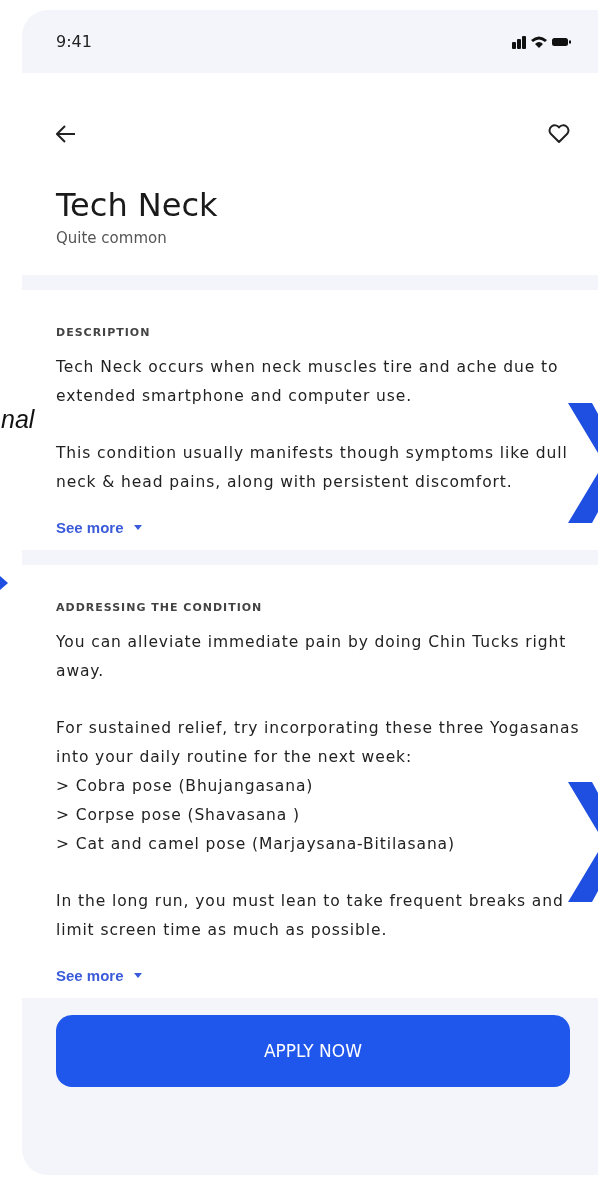  Describe the element at coordinates (313, 1051) in the screenshot. I see `apply-button: APPLY NOW` at that location.